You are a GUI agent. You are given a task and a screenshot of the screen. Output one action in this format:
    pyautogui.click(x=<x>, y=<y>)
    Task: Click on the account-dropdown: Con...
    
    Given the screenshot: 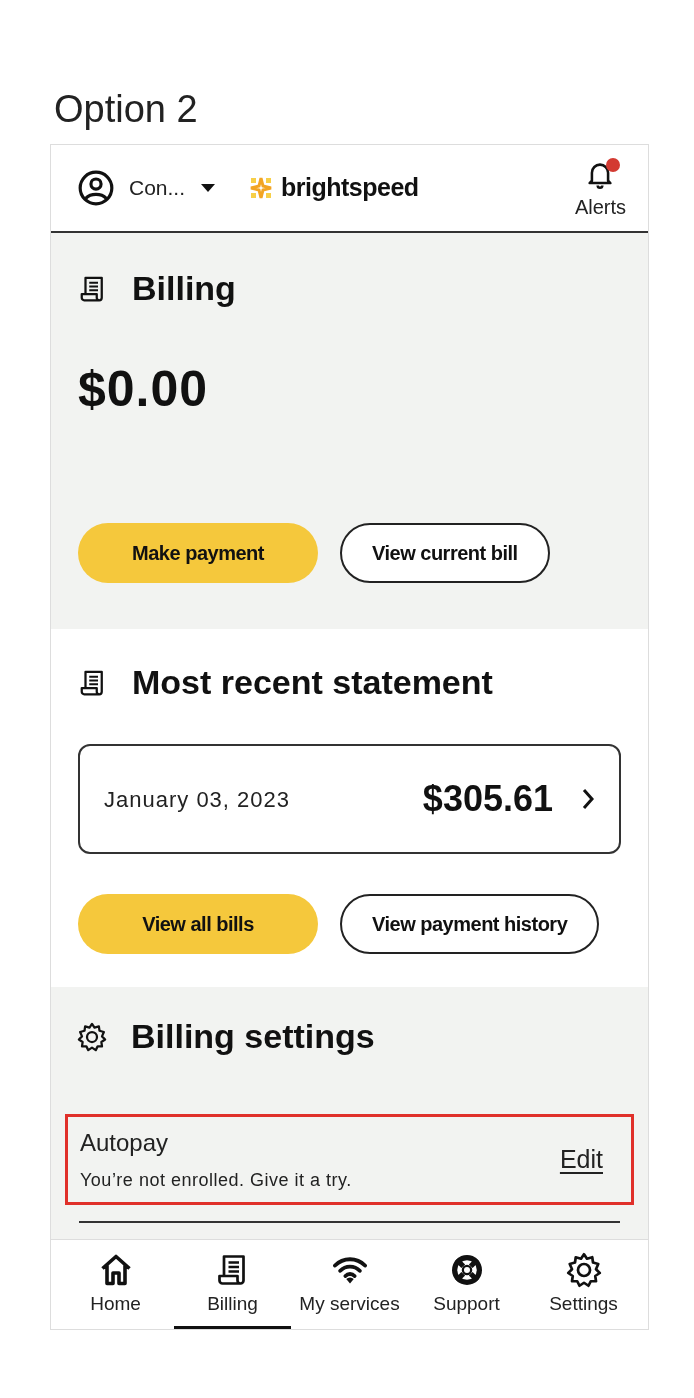 What is the action you would take?
    pyautogui.click(x=172, y=188)
    